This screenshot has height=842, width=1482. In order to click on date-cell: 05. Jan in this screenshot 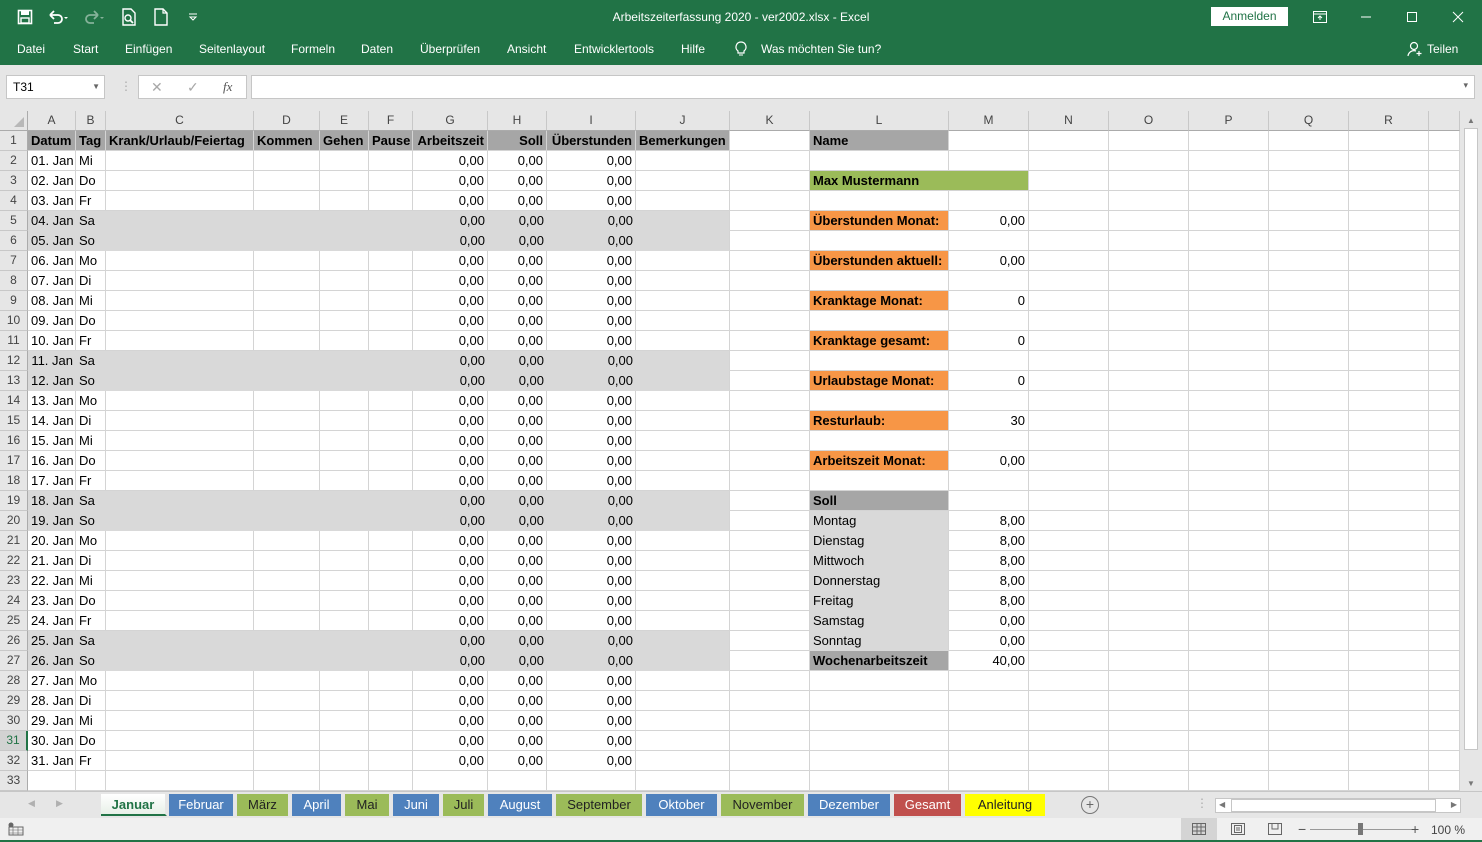, I will do `click(52, 241)`.